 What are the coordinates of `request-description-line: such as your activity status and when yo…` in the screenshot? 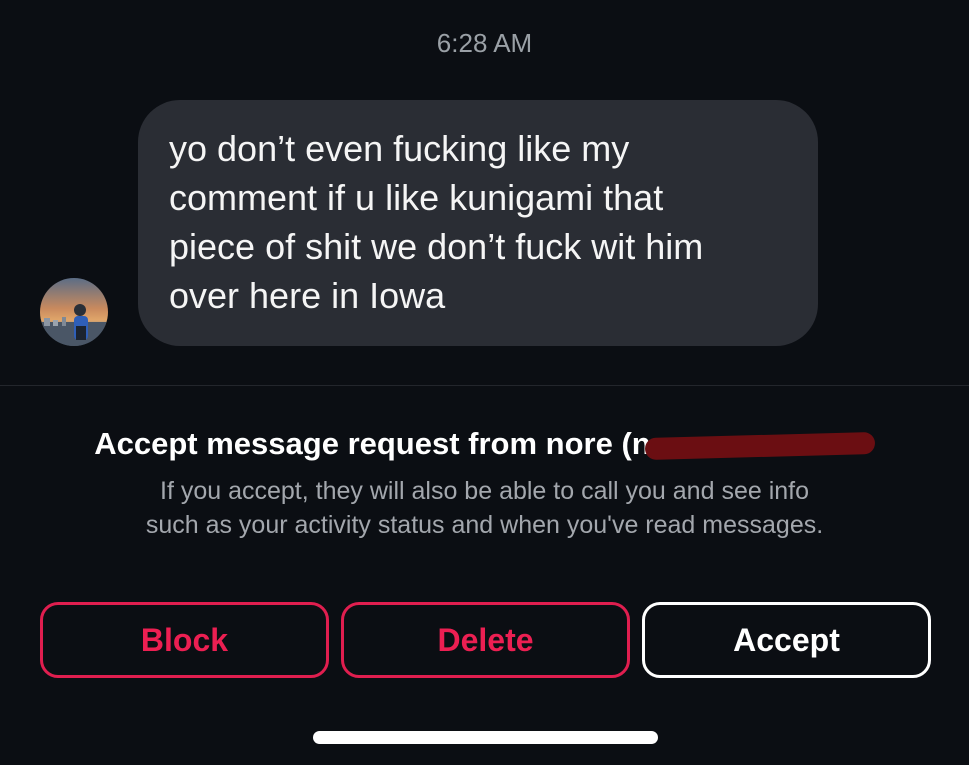 It's located at (484, 525).